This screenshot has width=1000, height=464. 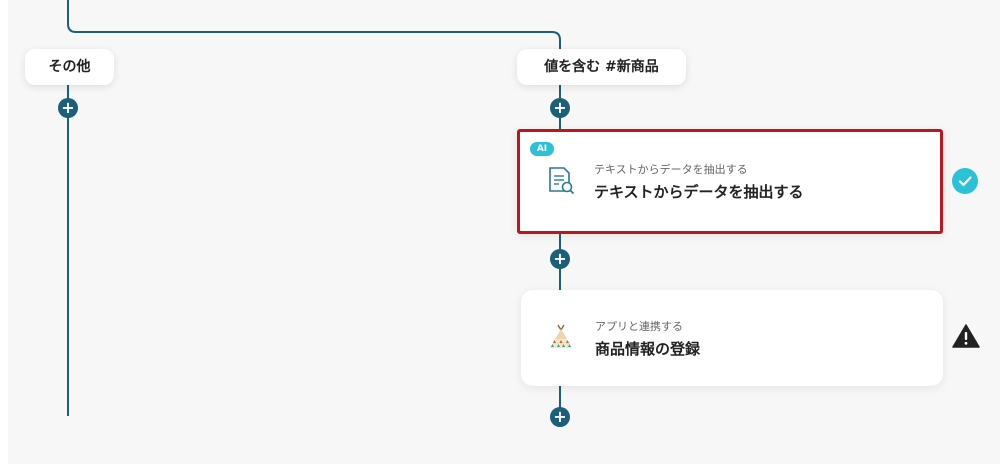 I want to click on status-complete-badge, so click(x=965, y=181).